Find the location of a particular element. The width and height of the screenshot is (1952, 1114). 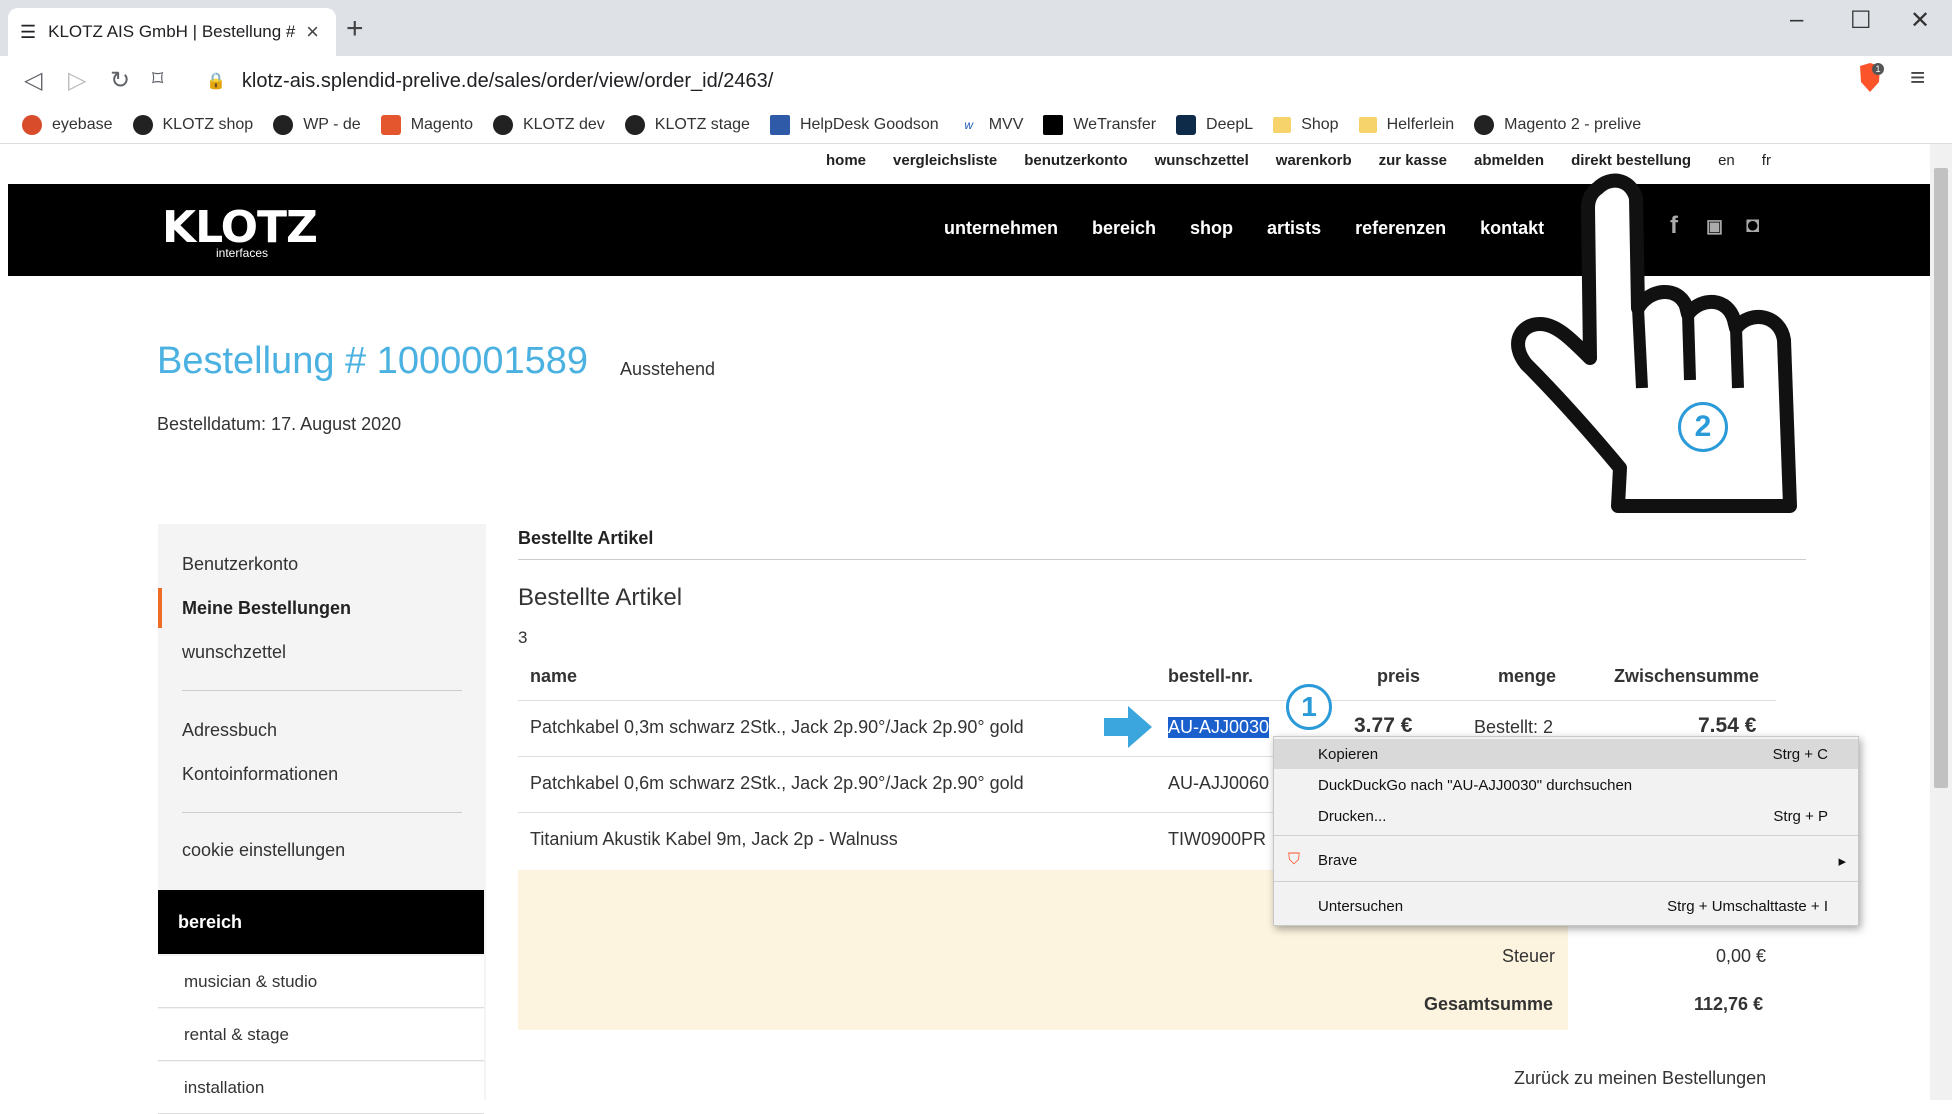

sidebar-item-kontoinformationen: Kontoinformationen is located at coordinates (260, 774).